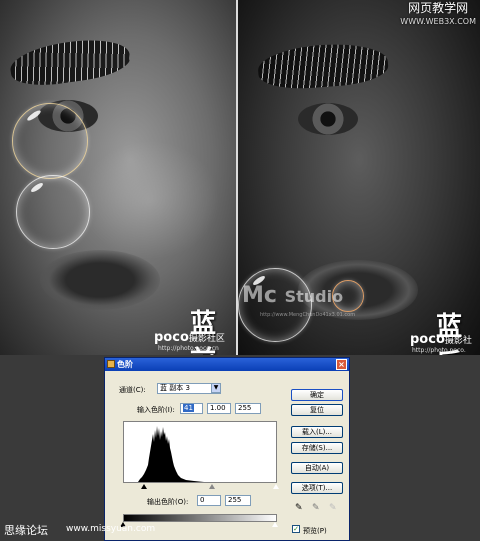  What do you see at coordinates (219, 408) in the screenshot?
I see `input-gamma-field: 1.00` at bounding box center [219, 408].